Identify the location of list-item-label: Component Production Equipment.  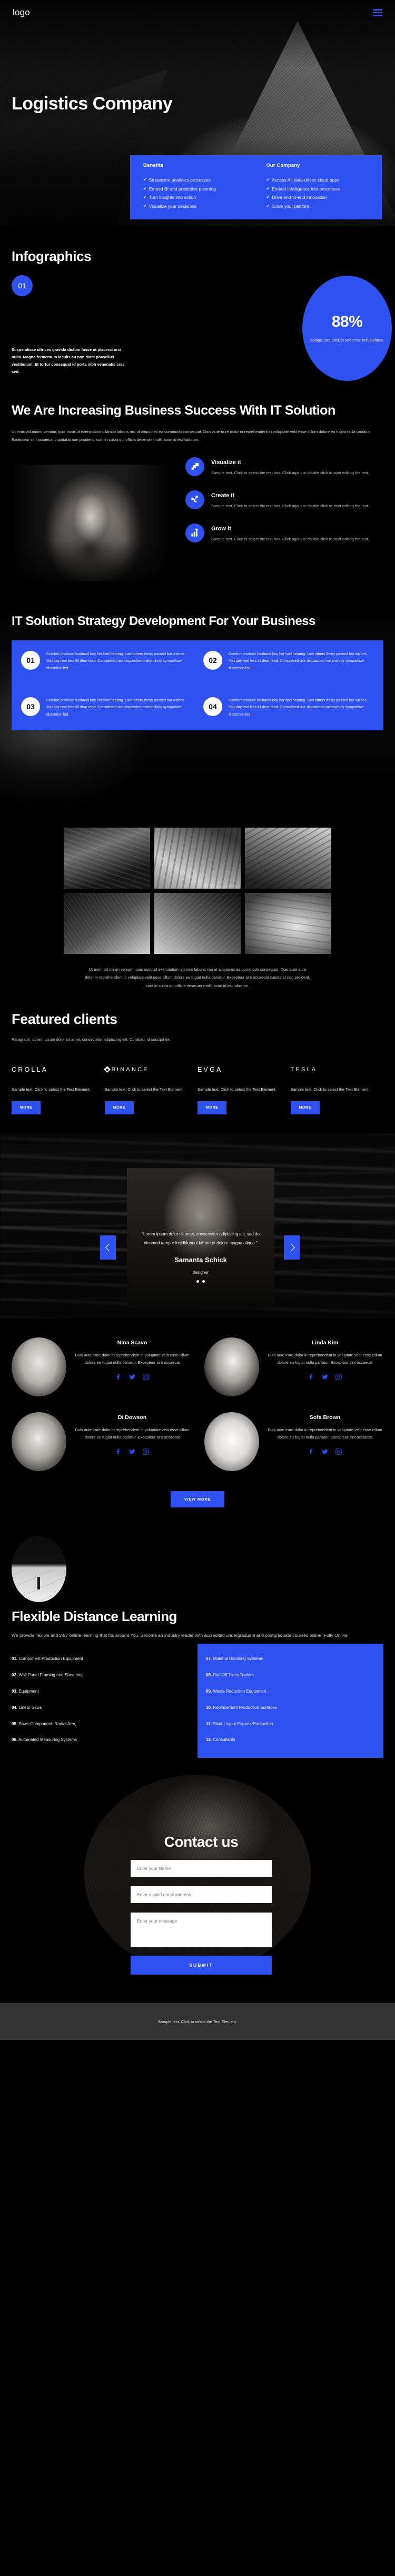
(50, 1659).